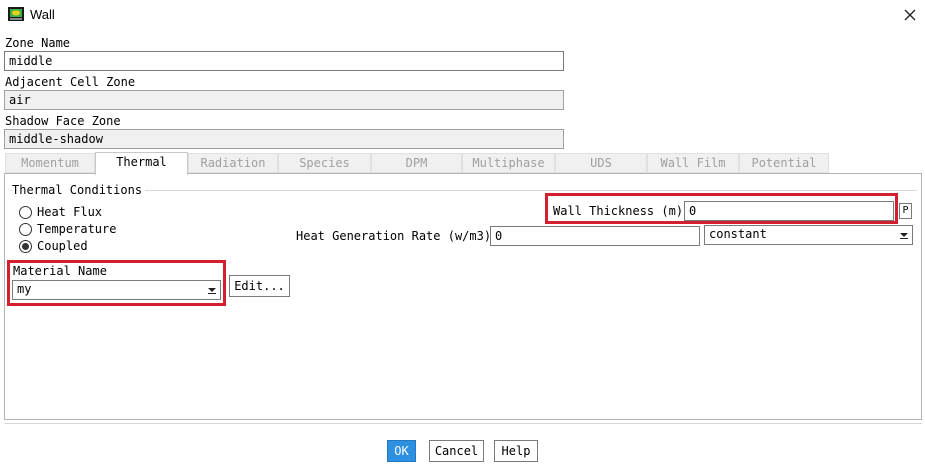 The image size is (925, 476). What do you see at coordinates (601, 163) in the screenshot?
I see `tab-uds: UDS` at bounding box center [601, 163].